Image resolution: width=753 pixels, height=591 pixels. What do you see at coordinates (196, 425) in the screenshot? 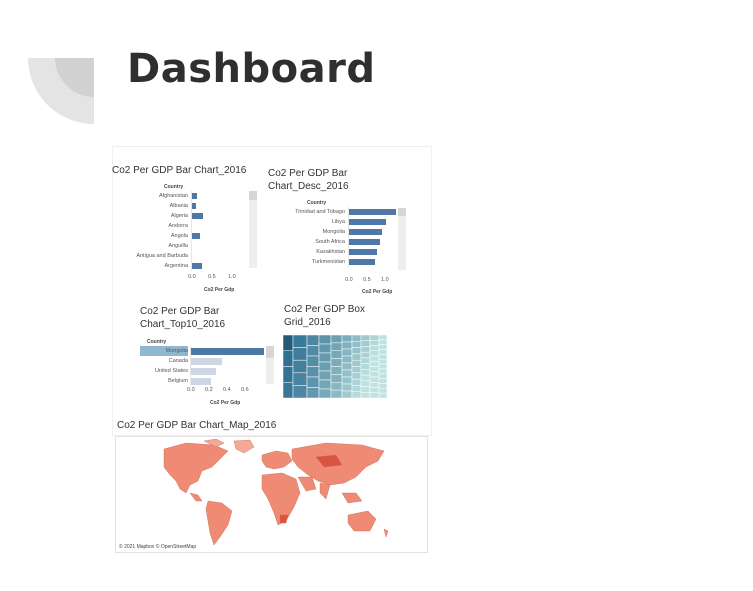
I see `sheet-map: Co2 Per GDP Bar Chart_Map_2016` at bounding box center [196, 425].